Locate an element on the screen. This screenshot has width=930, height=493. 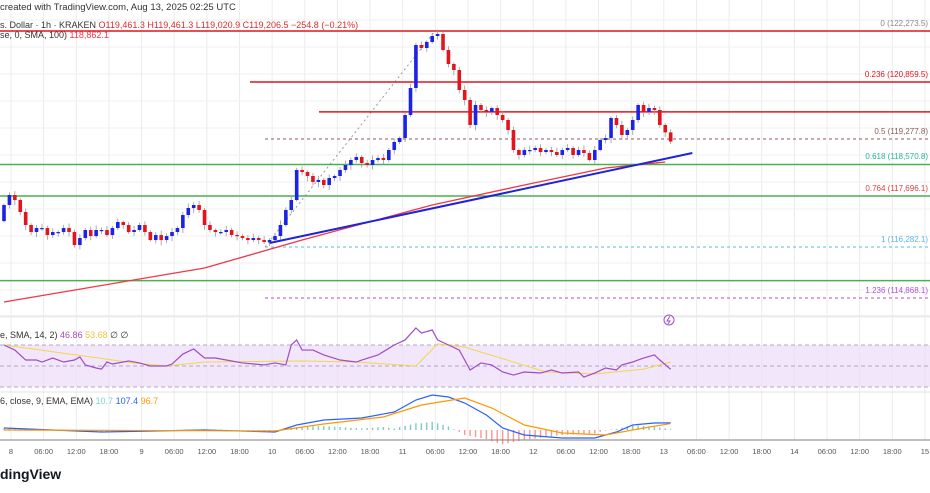
bullish-trend-line is located at coordinates (481, 198).